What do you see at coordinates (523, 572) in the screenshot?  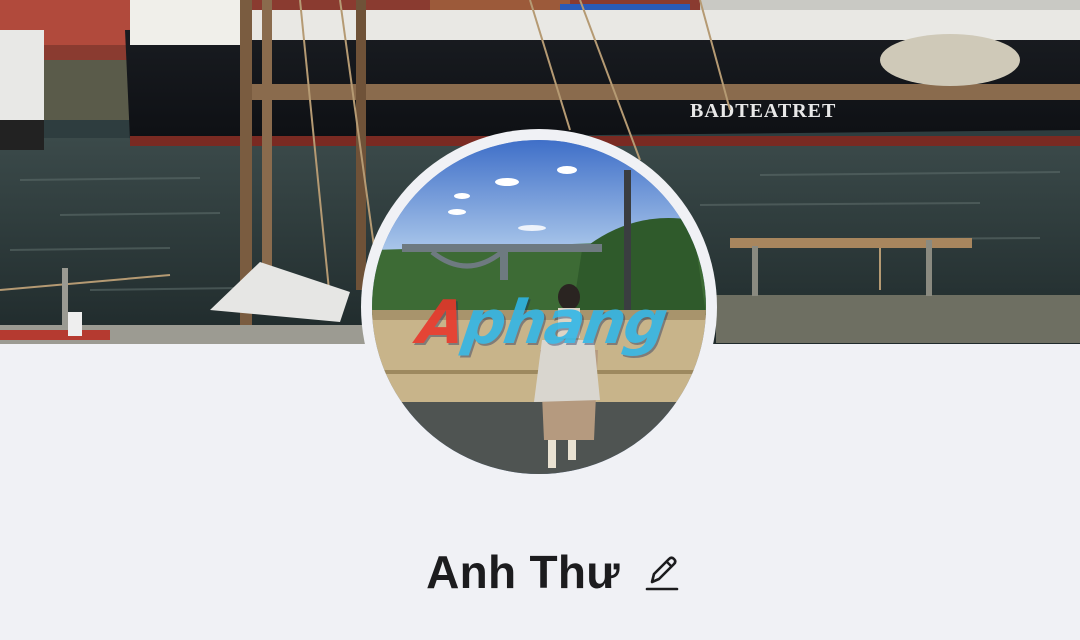 I see `profile-name: Anh Thư` at bounding box center [523, 572].